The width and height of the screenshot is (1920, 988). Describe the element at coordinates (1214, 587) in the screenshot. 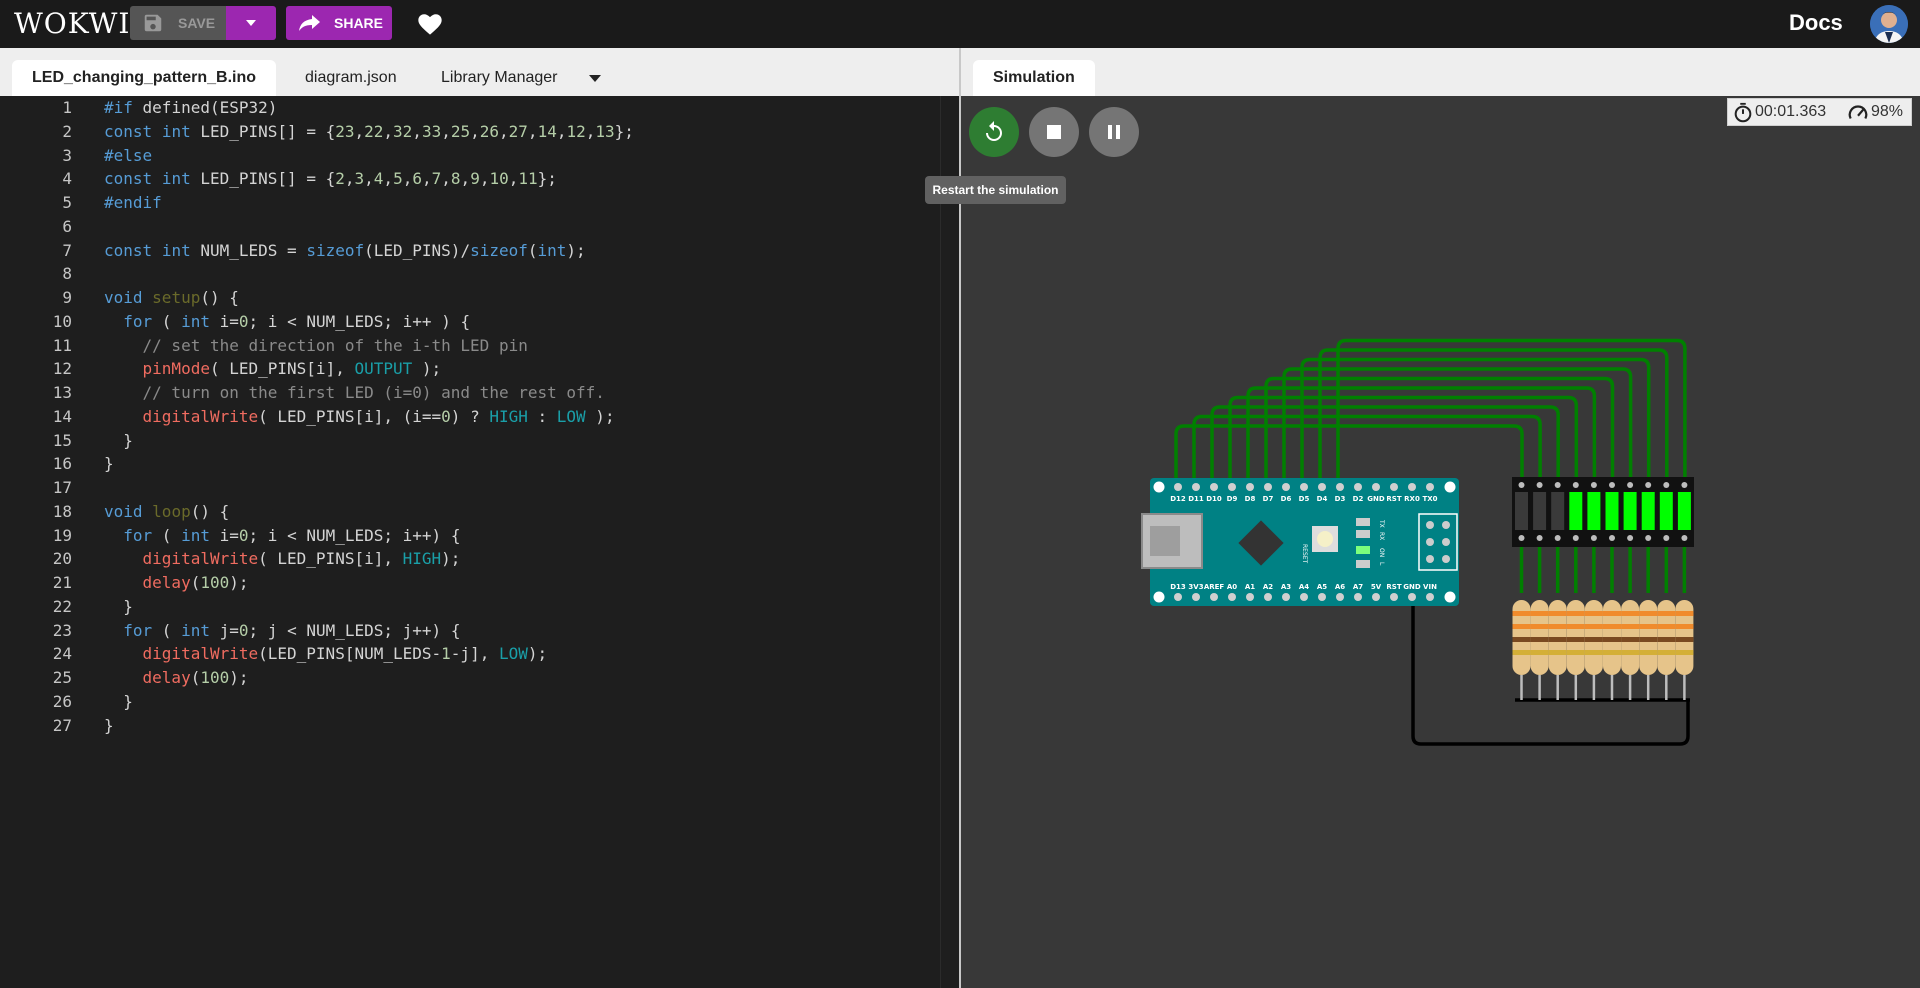

I see `board-pin-label: AREF` at that location.